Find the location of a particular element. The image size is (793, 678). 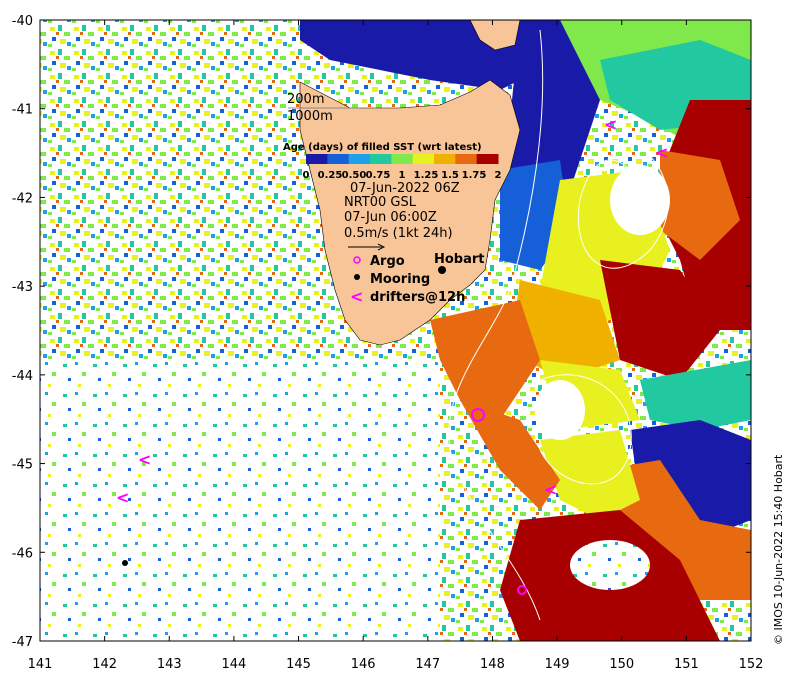

x-tick-label: 143 is located at coordinates (169, 664).